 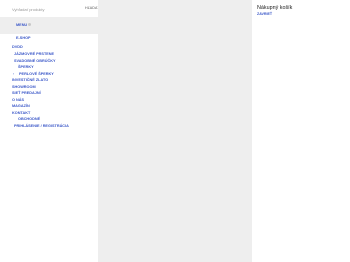 I want to click on nav-item-dvdd: DVDD, so click(x=17, y=47).